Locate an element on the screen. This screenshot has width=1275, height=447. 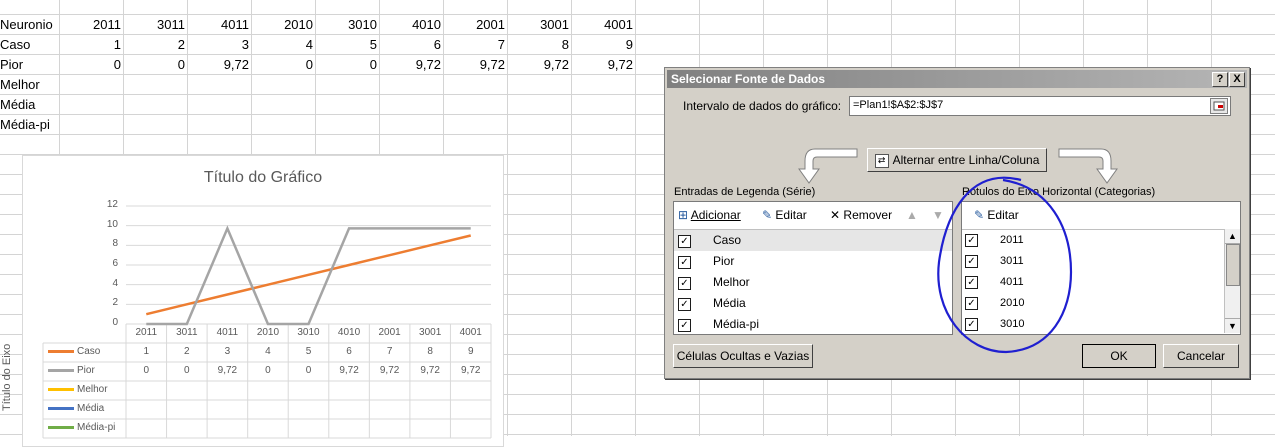
legend-entries-header: Entradas de Legenda (Série) is located at coordinates (745, 192).